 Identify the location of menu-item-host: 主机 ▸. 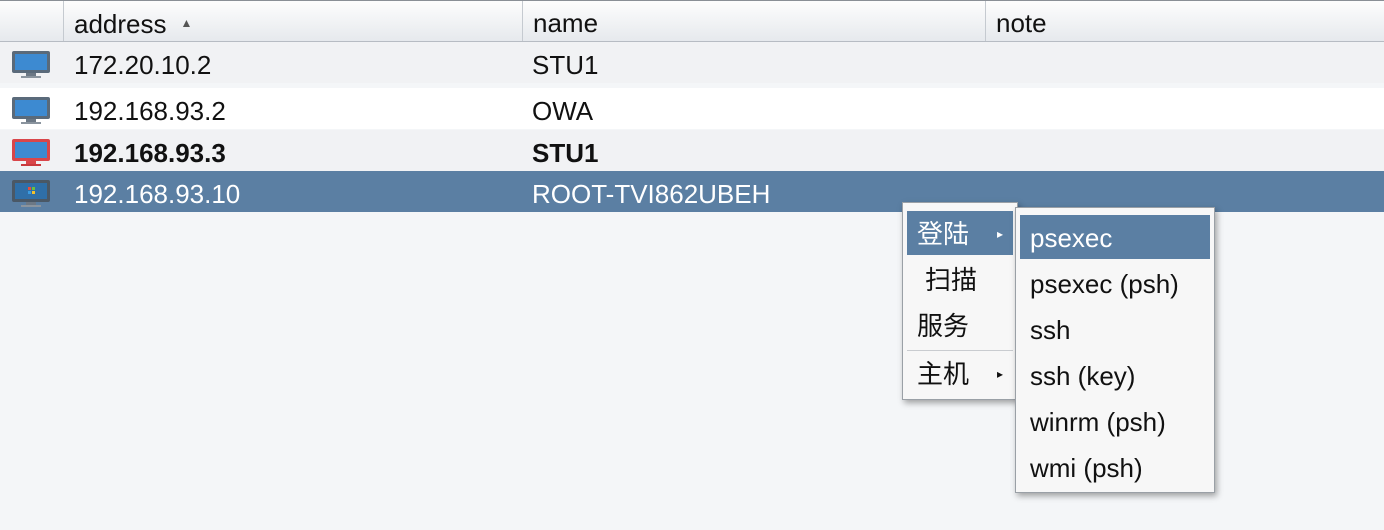
(960, 373).